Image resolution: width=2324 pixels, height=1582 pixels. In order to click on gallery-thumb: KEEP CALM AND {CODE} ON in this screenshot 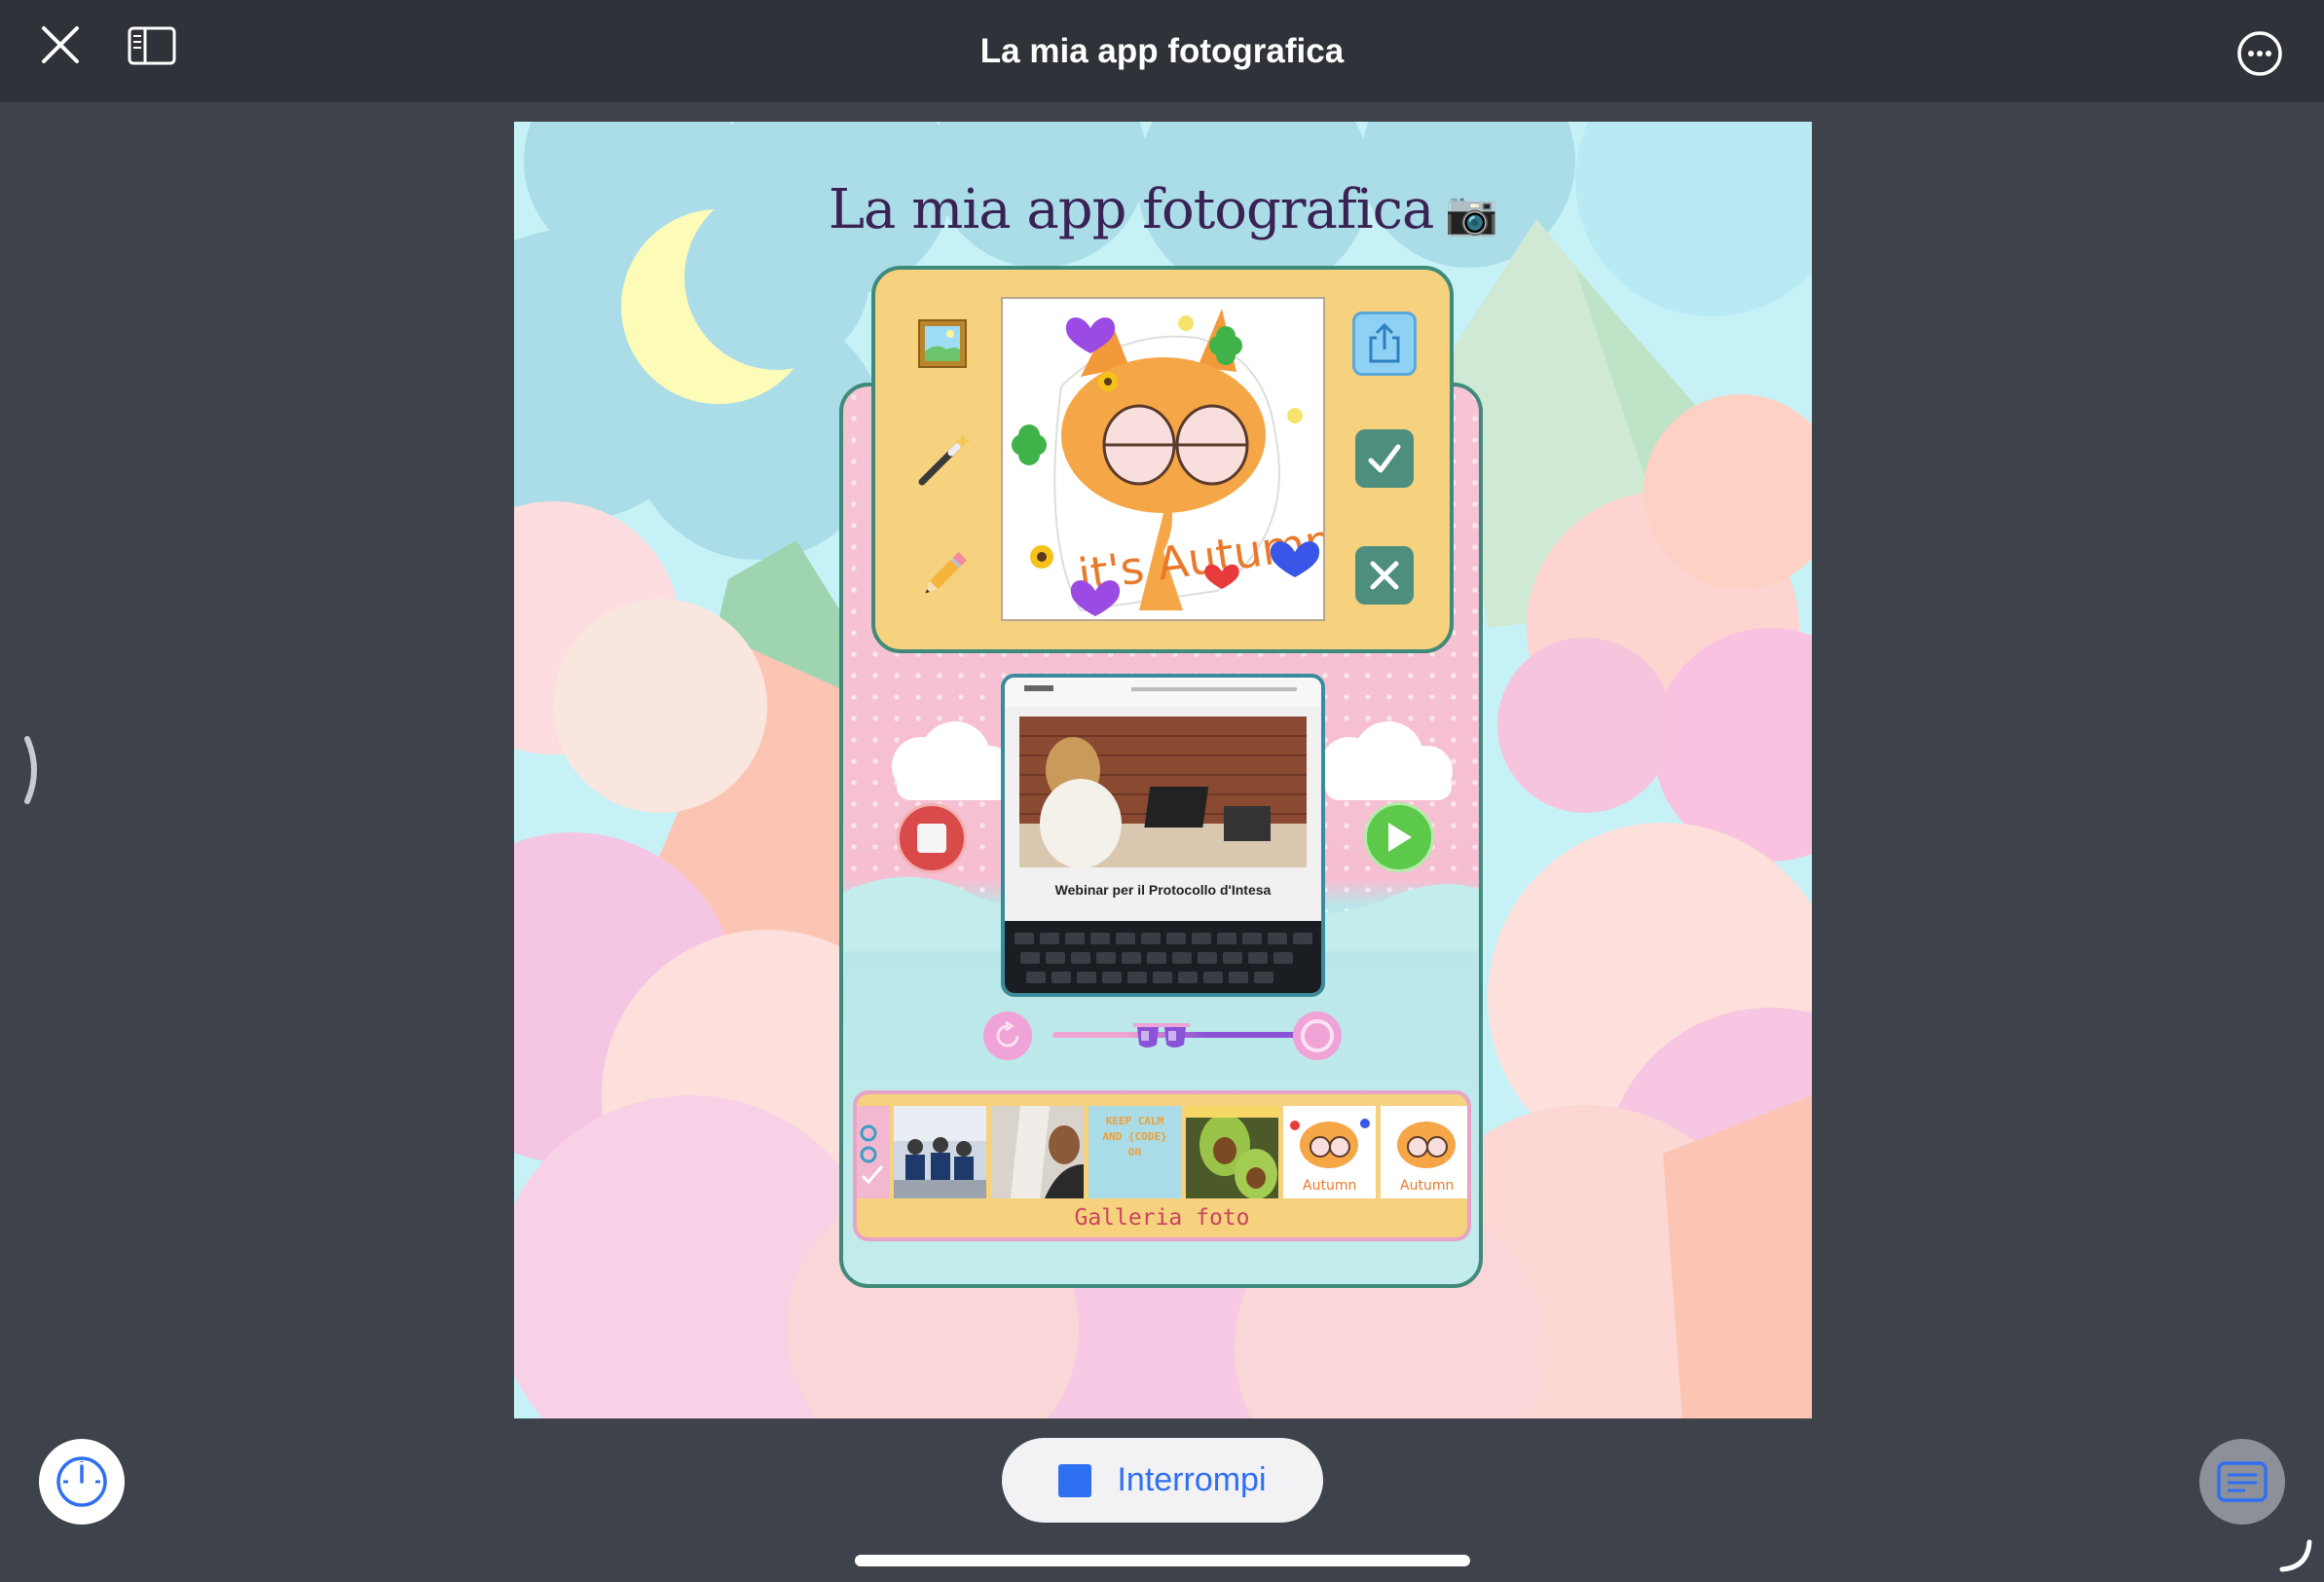, I will do `click(1134, 1152)`.